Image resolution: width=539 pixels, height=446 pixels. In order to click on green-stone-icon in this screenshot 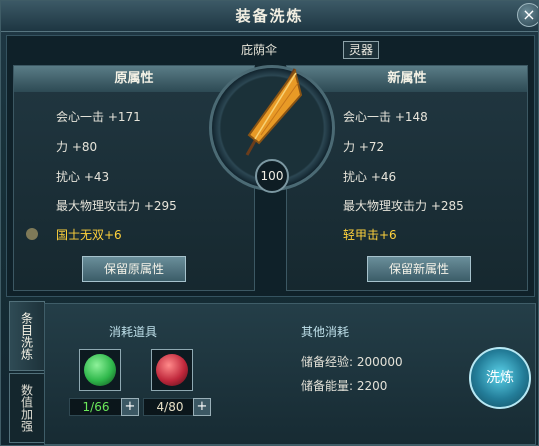, I will do `click(100, 370)`.